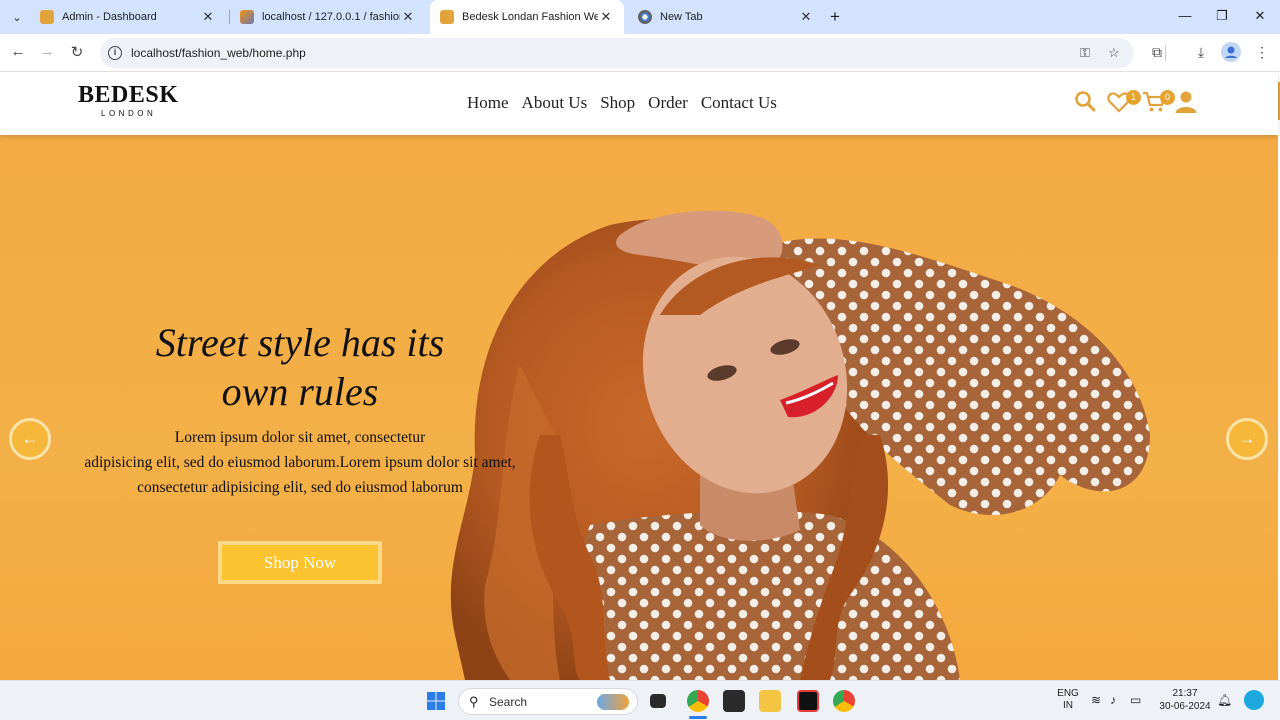  I want to click on hero-title-line-2: own rules, so click(300, 391).